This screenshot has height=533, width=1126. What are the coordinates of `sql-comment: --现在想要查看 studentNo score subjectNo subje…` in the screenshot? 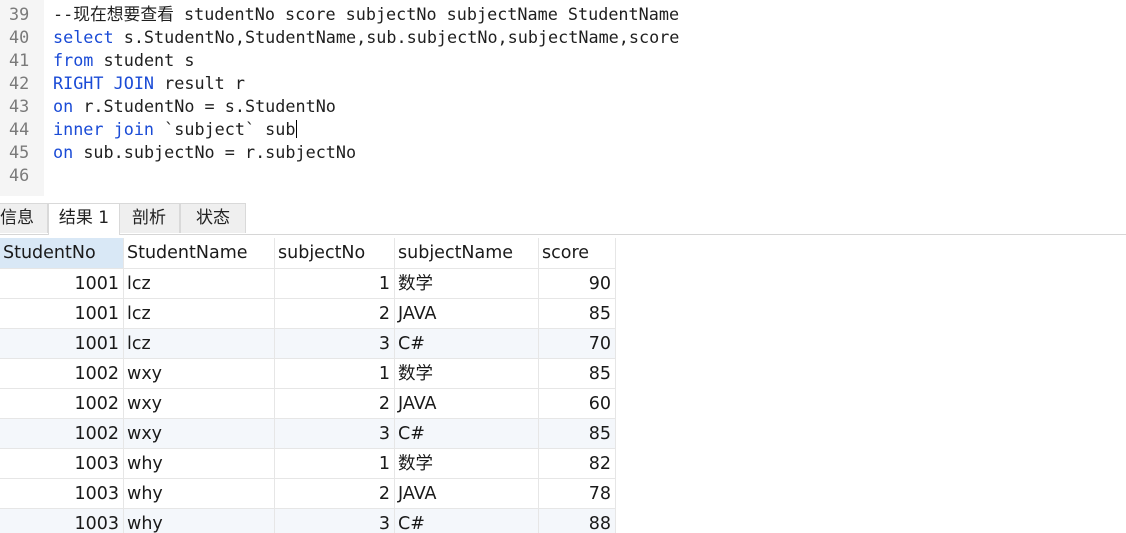 It's located at (366, 14).